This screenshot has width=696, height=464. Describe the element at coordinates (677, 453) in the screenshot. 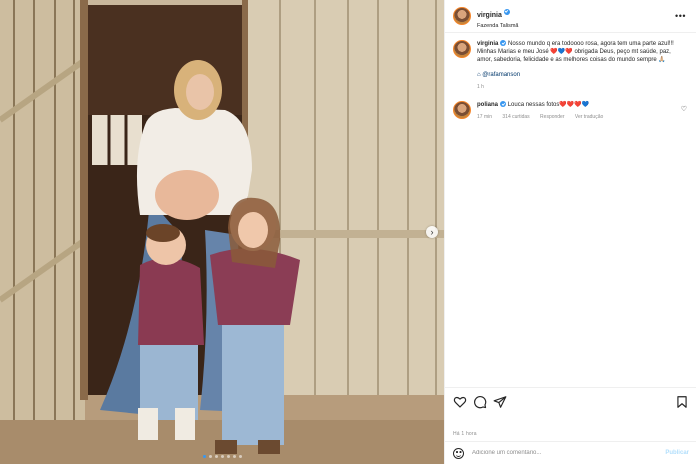

I see `publish-button: Publicar` at that location.